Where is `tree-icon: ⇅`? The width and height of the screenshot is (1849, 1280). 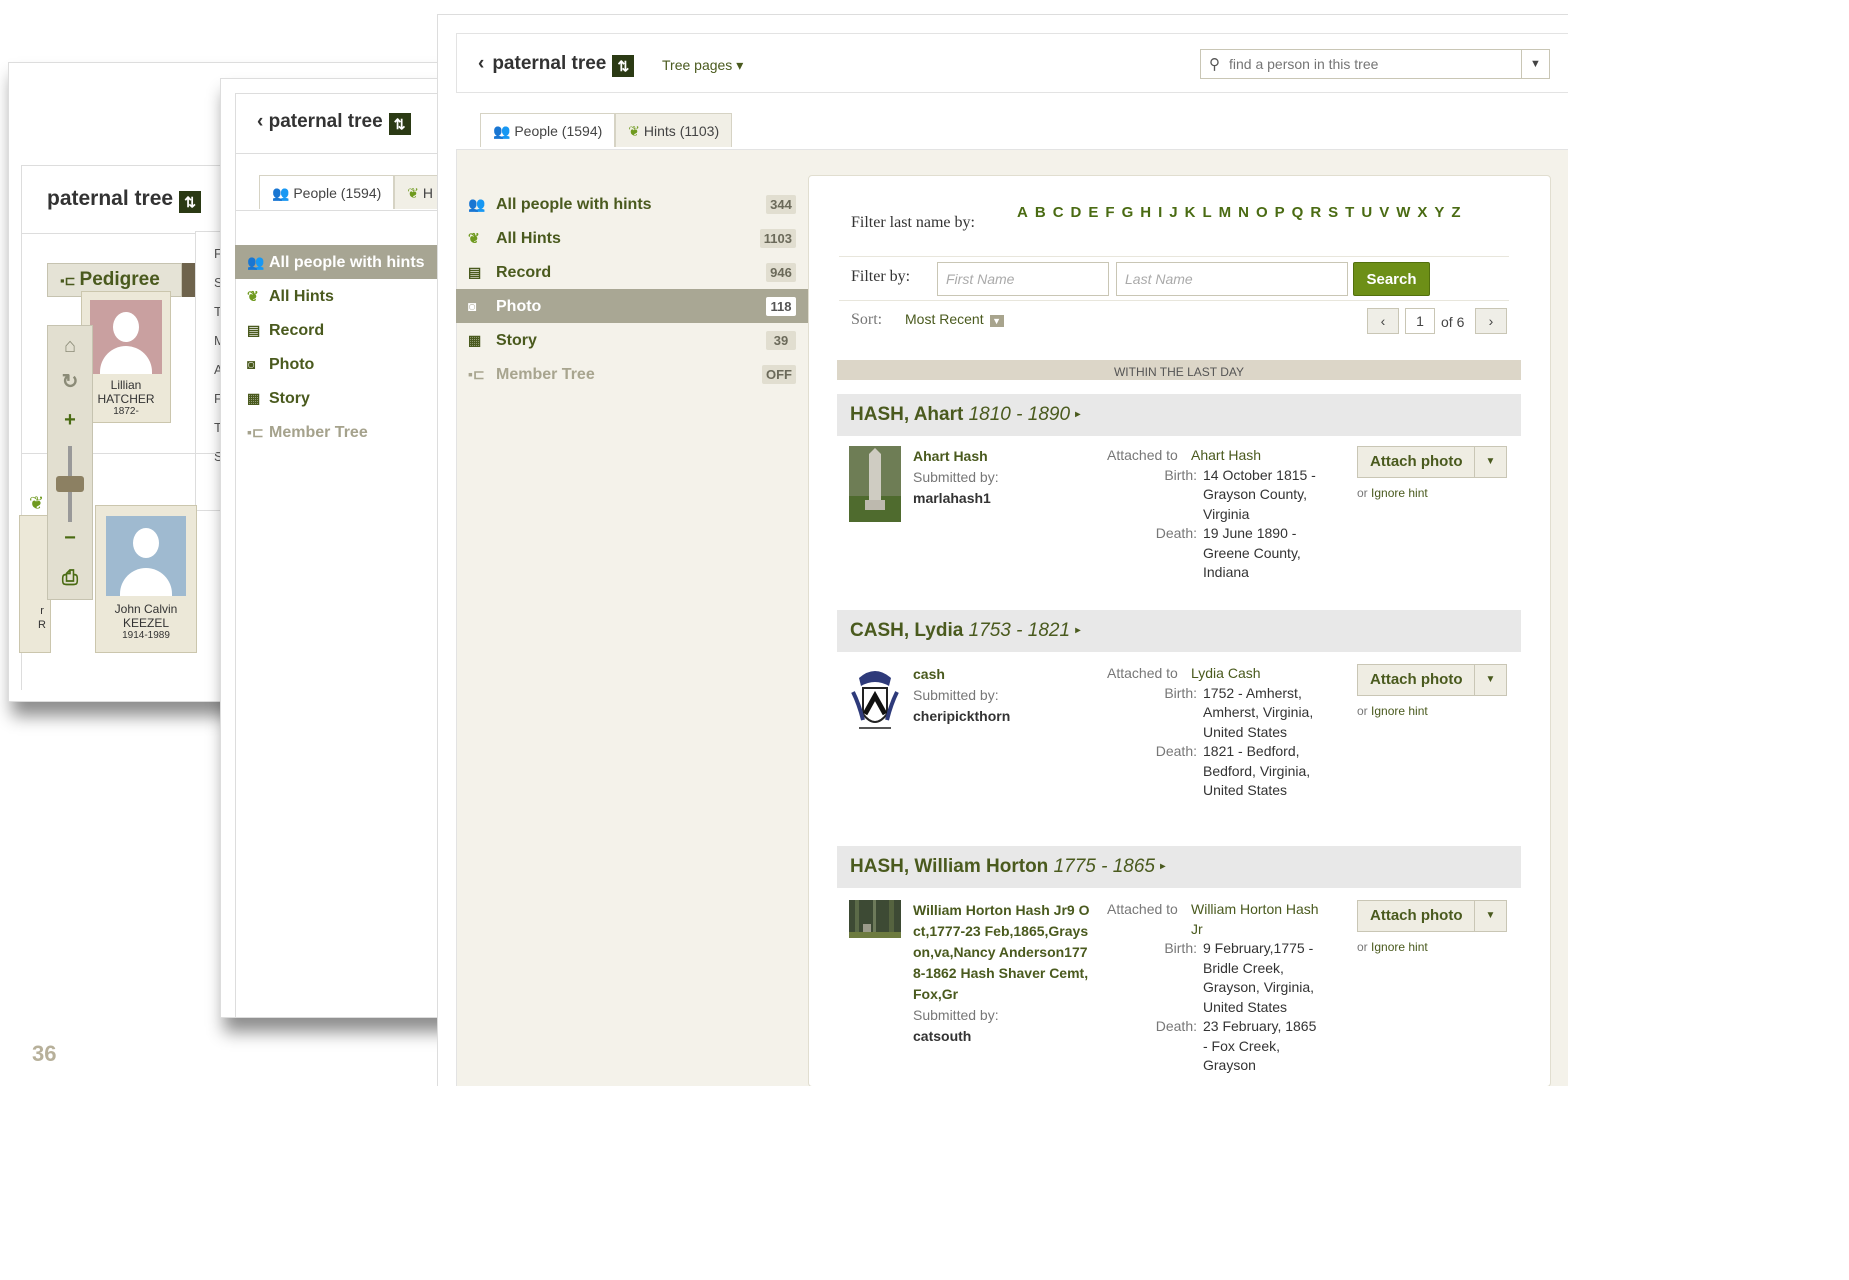
tree-icon: ⇅ is located at coordinates (399, 124).